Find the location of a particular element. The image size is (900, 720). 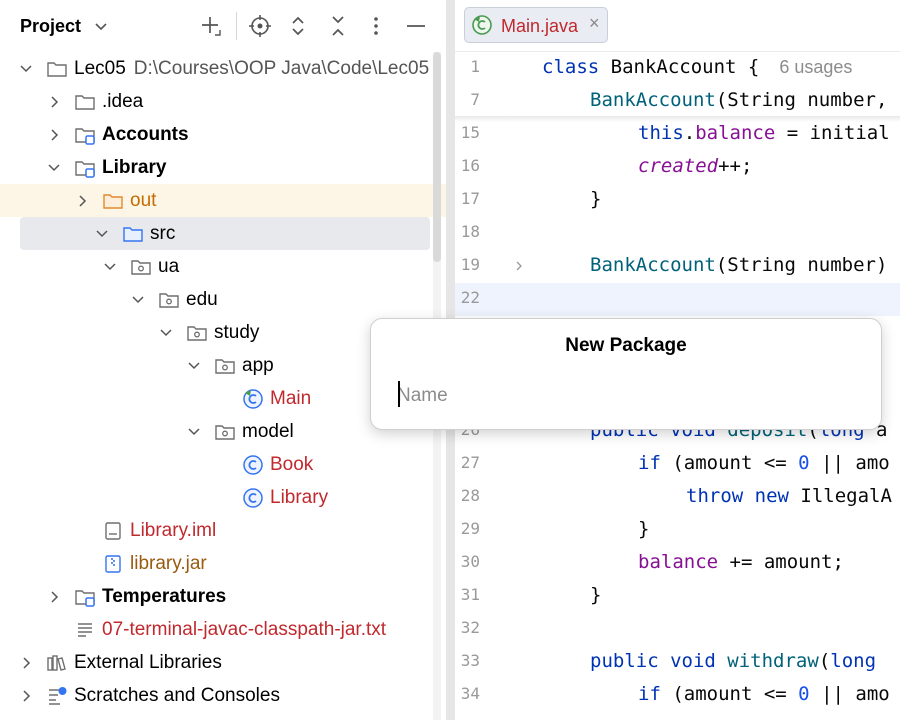

tree-node-book: Book is located at coordinates (223, 464).